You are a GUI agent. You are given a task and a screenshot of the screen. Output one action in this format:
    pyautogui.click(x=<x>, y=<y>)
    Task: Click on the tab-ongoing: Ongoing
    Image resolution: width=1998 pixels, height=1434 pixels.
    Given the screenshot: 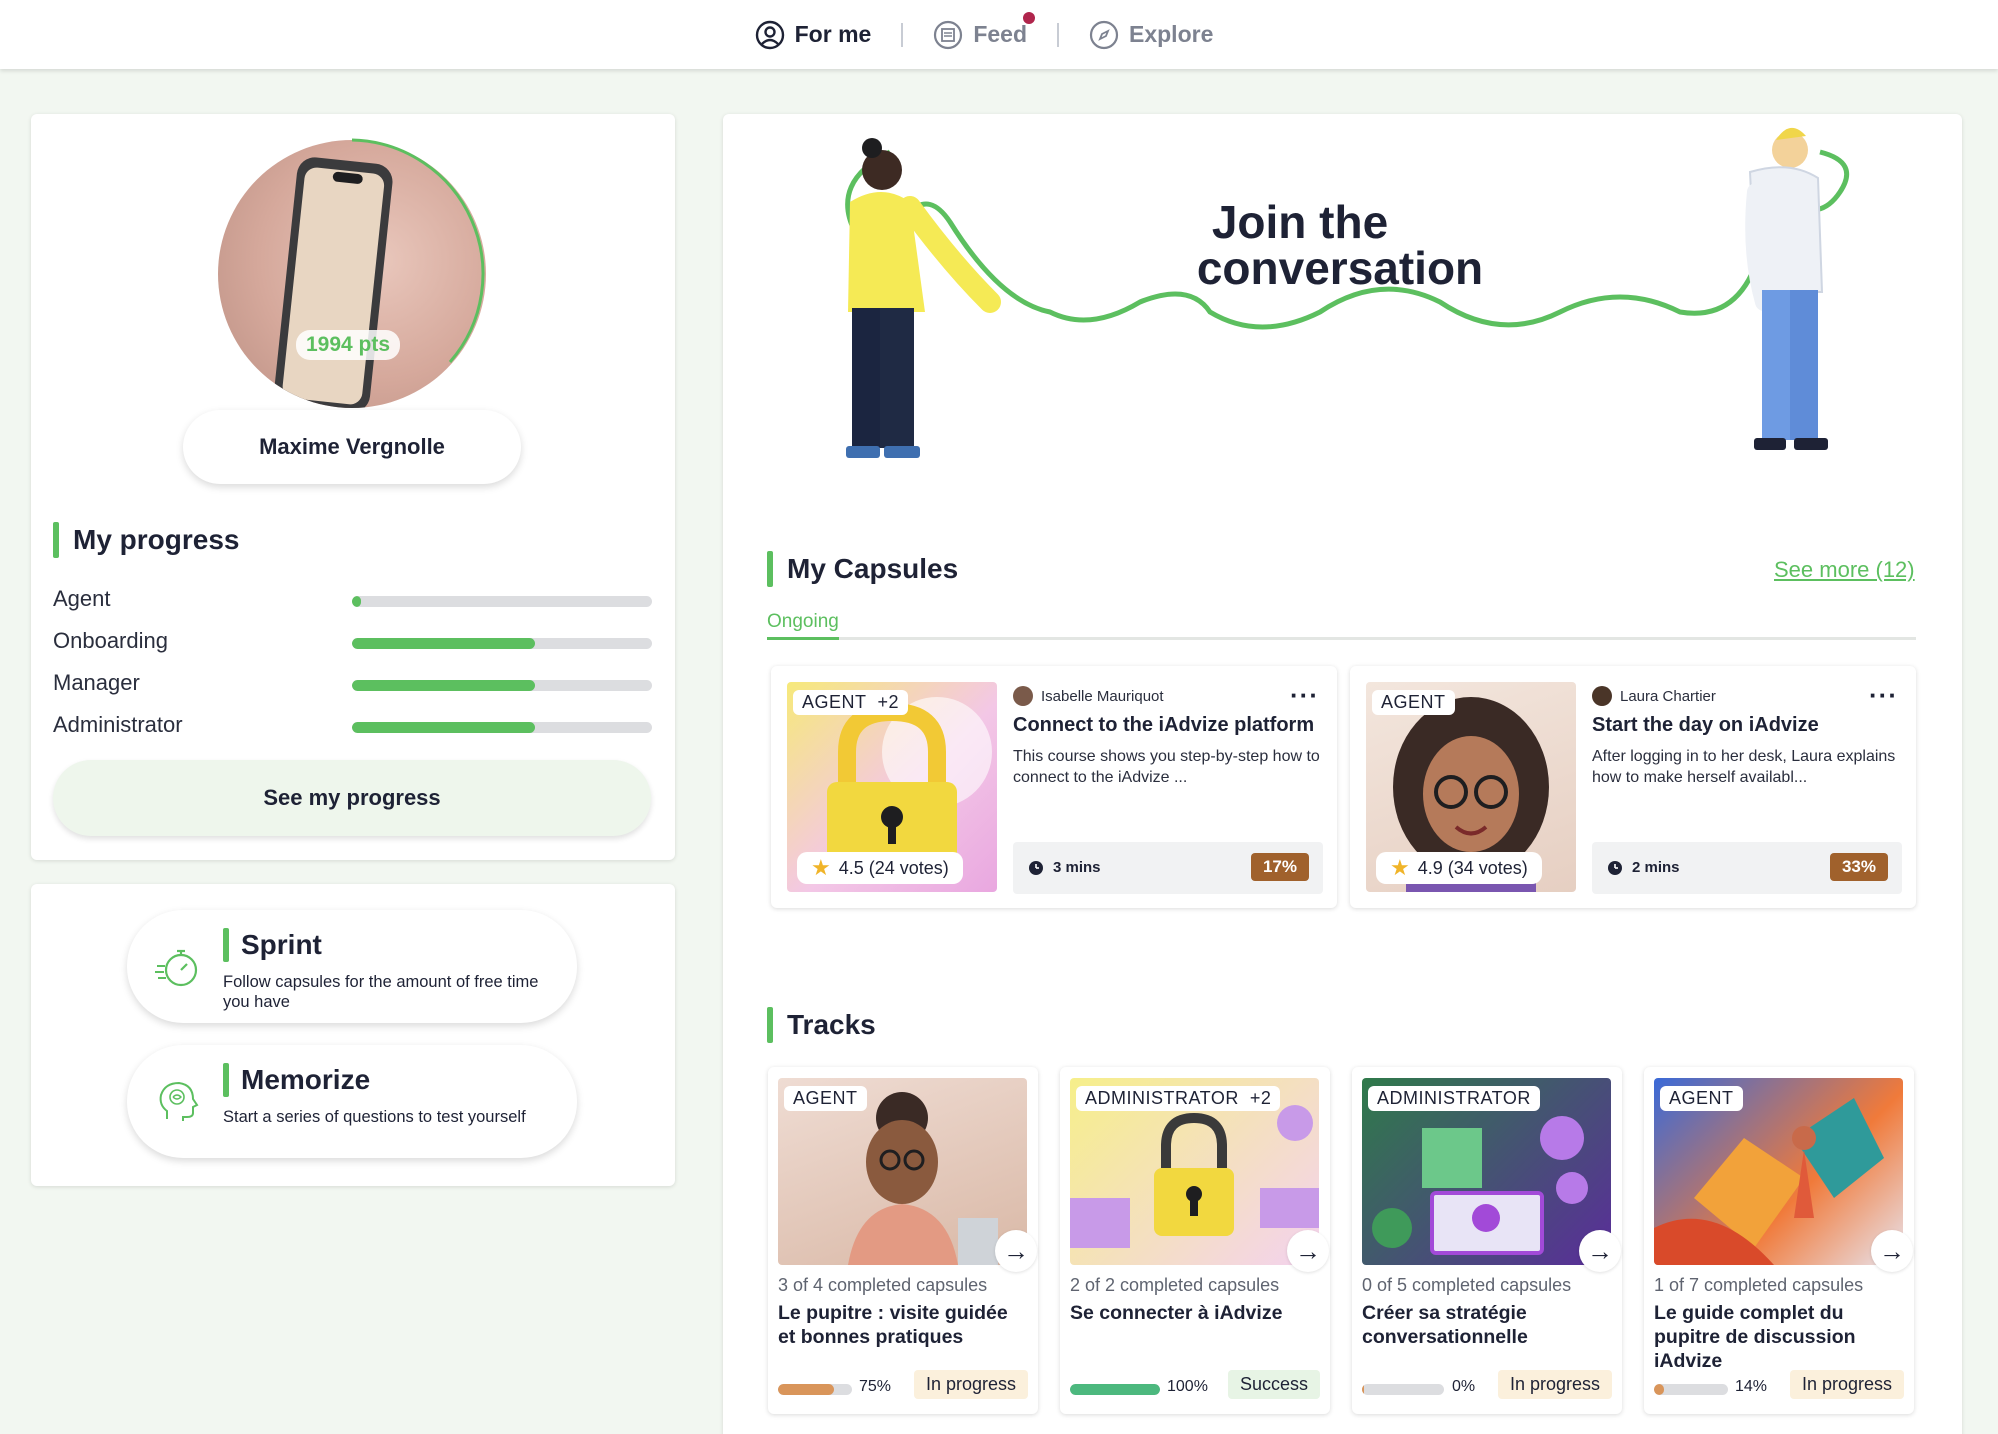 What is the action you would take?
    pyautogui.click(x=803, y=622)
    